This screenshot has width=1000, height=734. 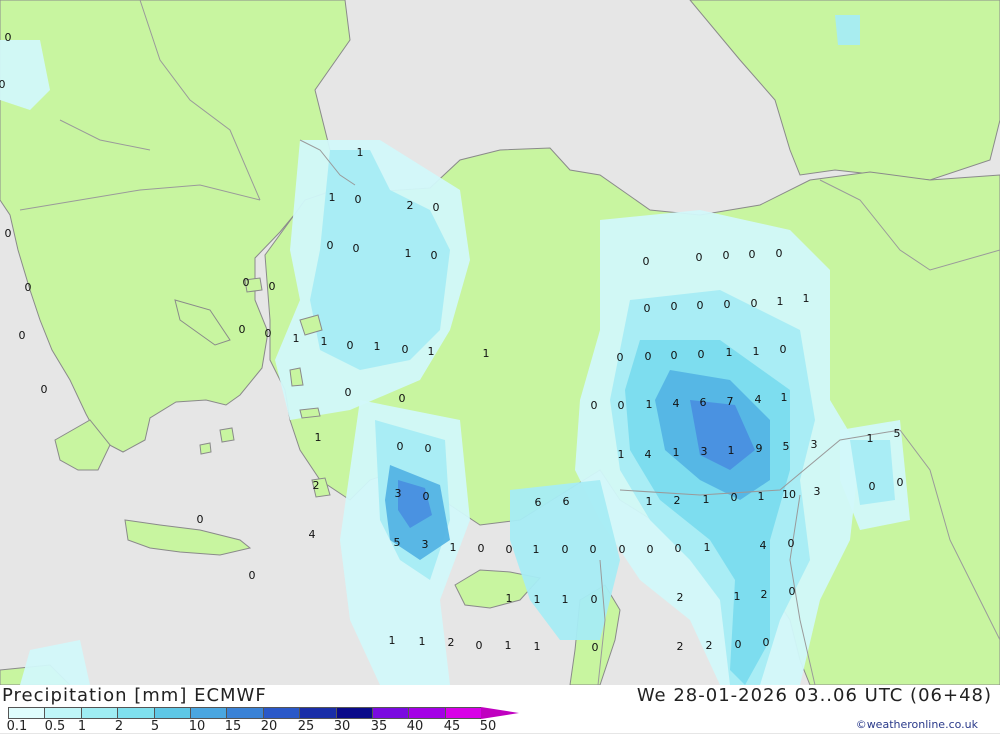 What do you see at coordinates (392, 640) in the screenshot?
I see `precip-value-107: 1` at bounding box center [392, 640].